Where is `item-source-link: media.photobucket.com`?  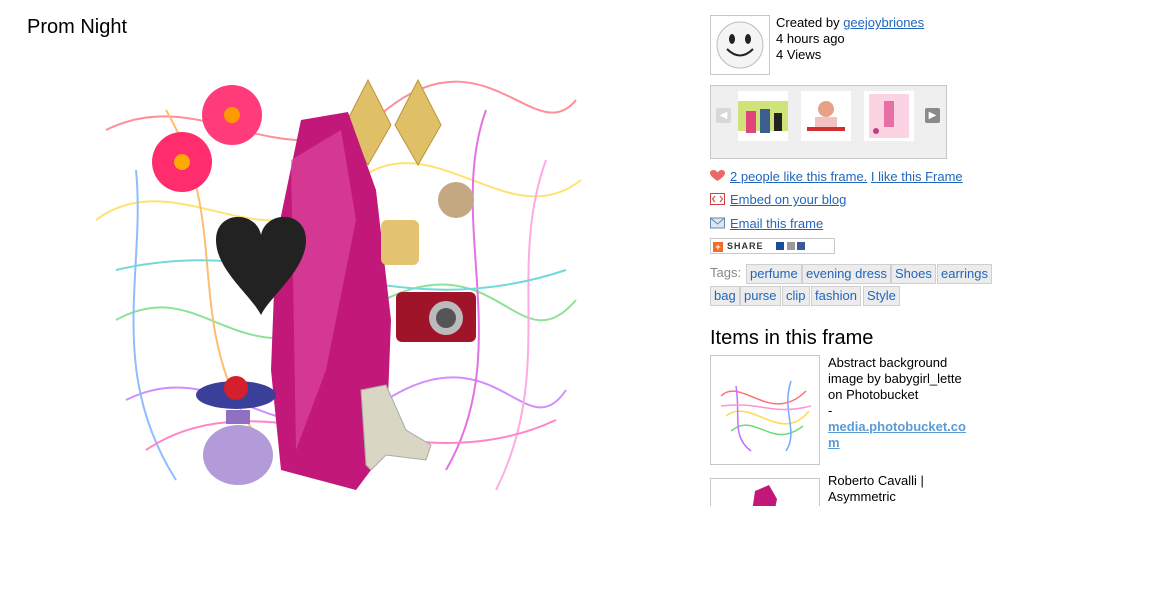
item-source-link: media.photobucket.com is located at coordinates (897, 434).